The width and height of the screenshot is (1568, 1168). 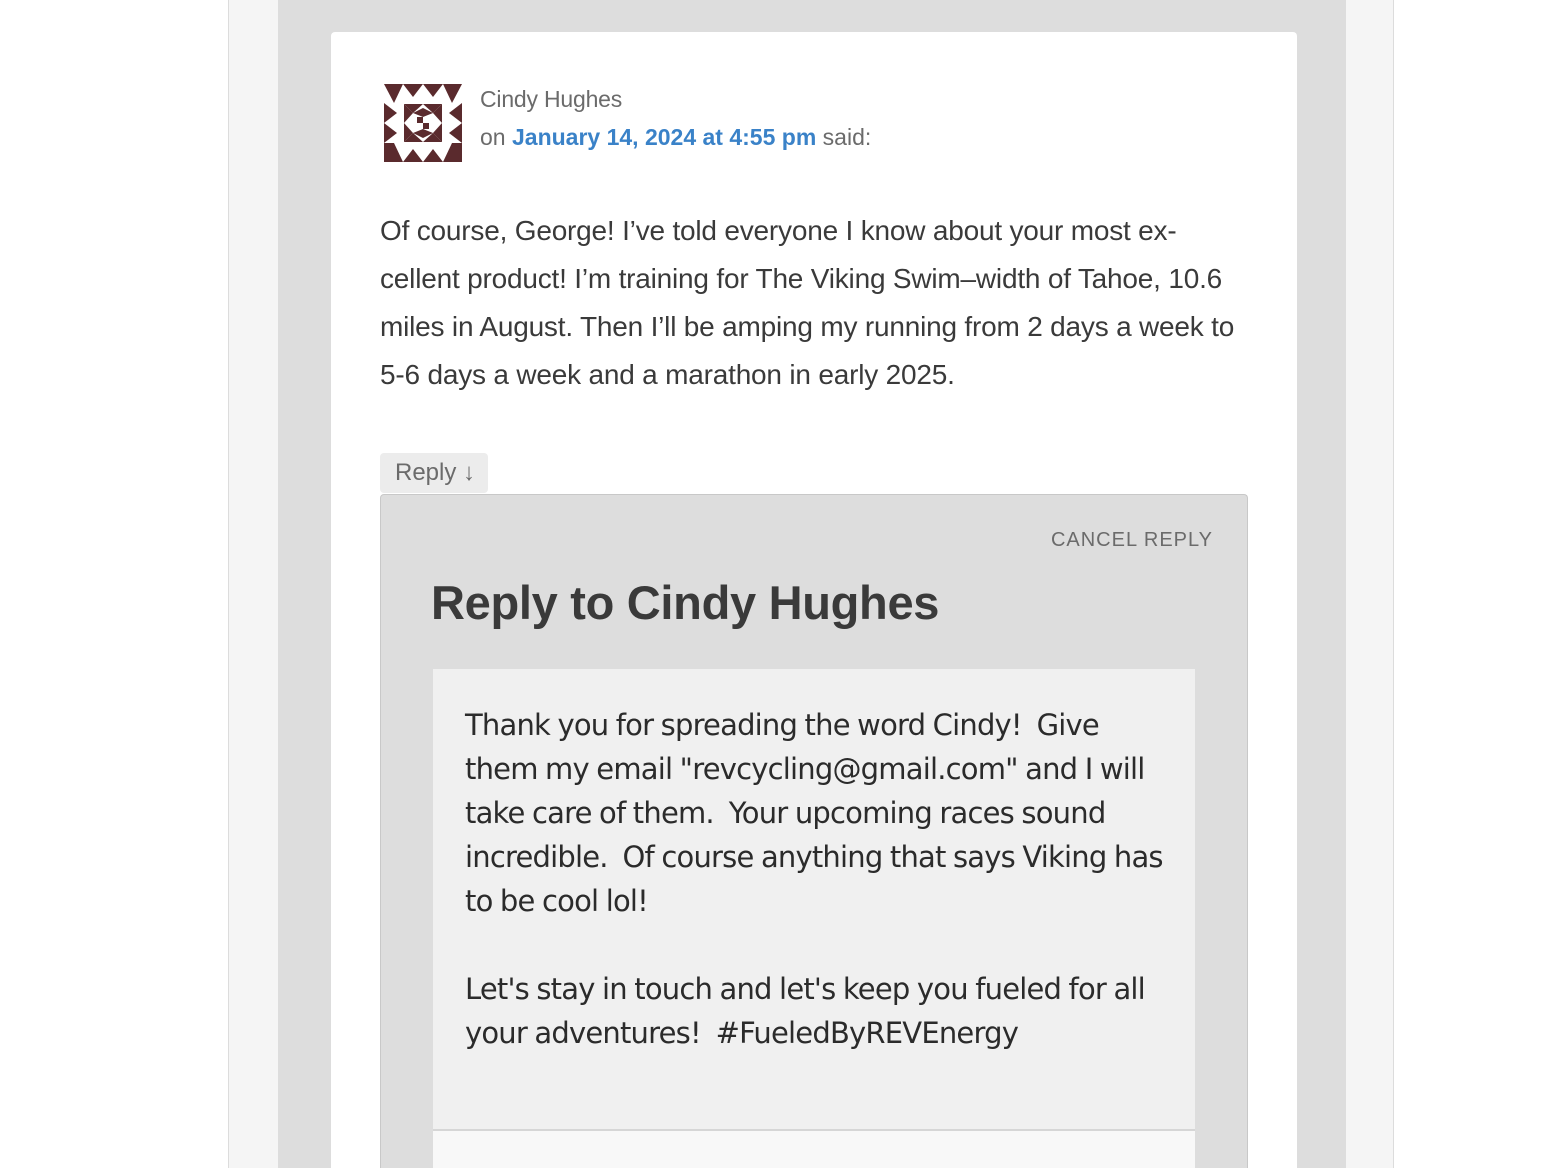 What do you see at coordinates (664, 137) in the screenshot?
I see `comment-date-link: January 14, 2024 at 4:55 pm` at bounding box center [664, 137].